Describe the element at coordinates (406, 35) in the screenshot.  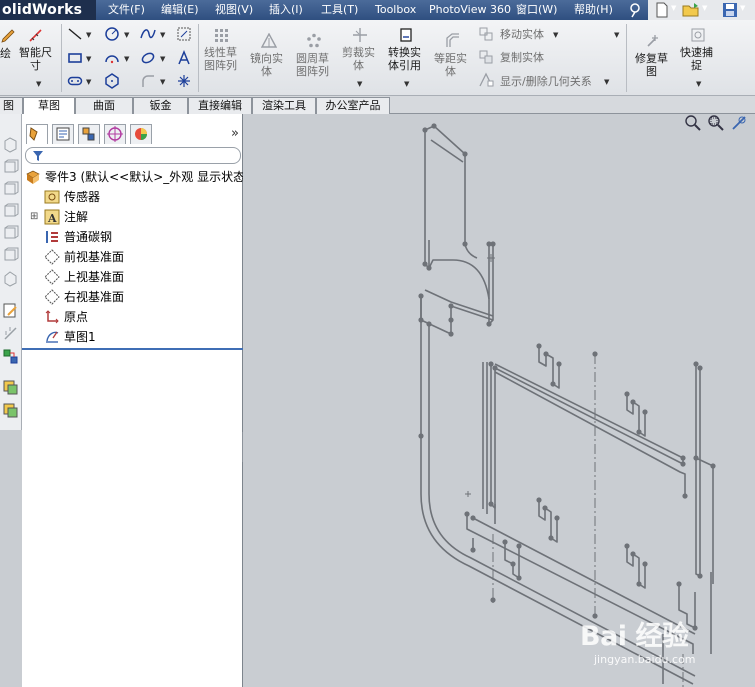
I see `convert-entities-icon` at that location.